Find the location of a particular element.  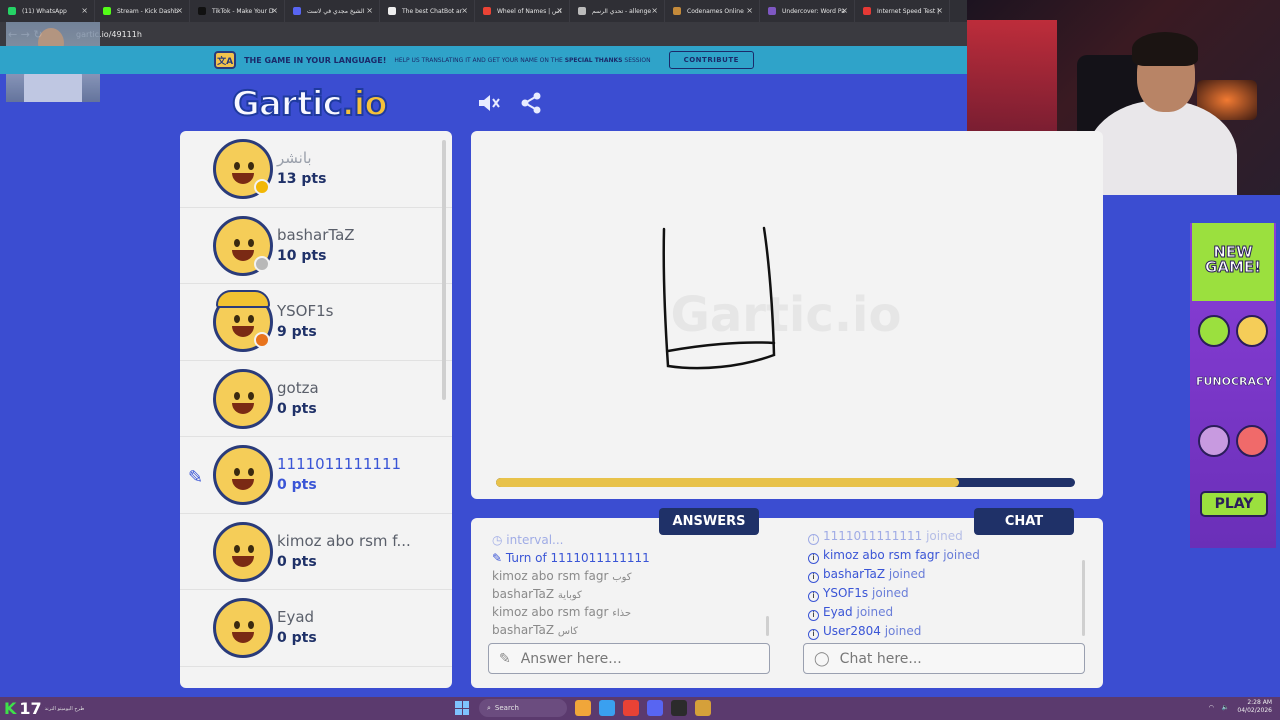

chat-scrollbar is located at coordinates (1083, 598).